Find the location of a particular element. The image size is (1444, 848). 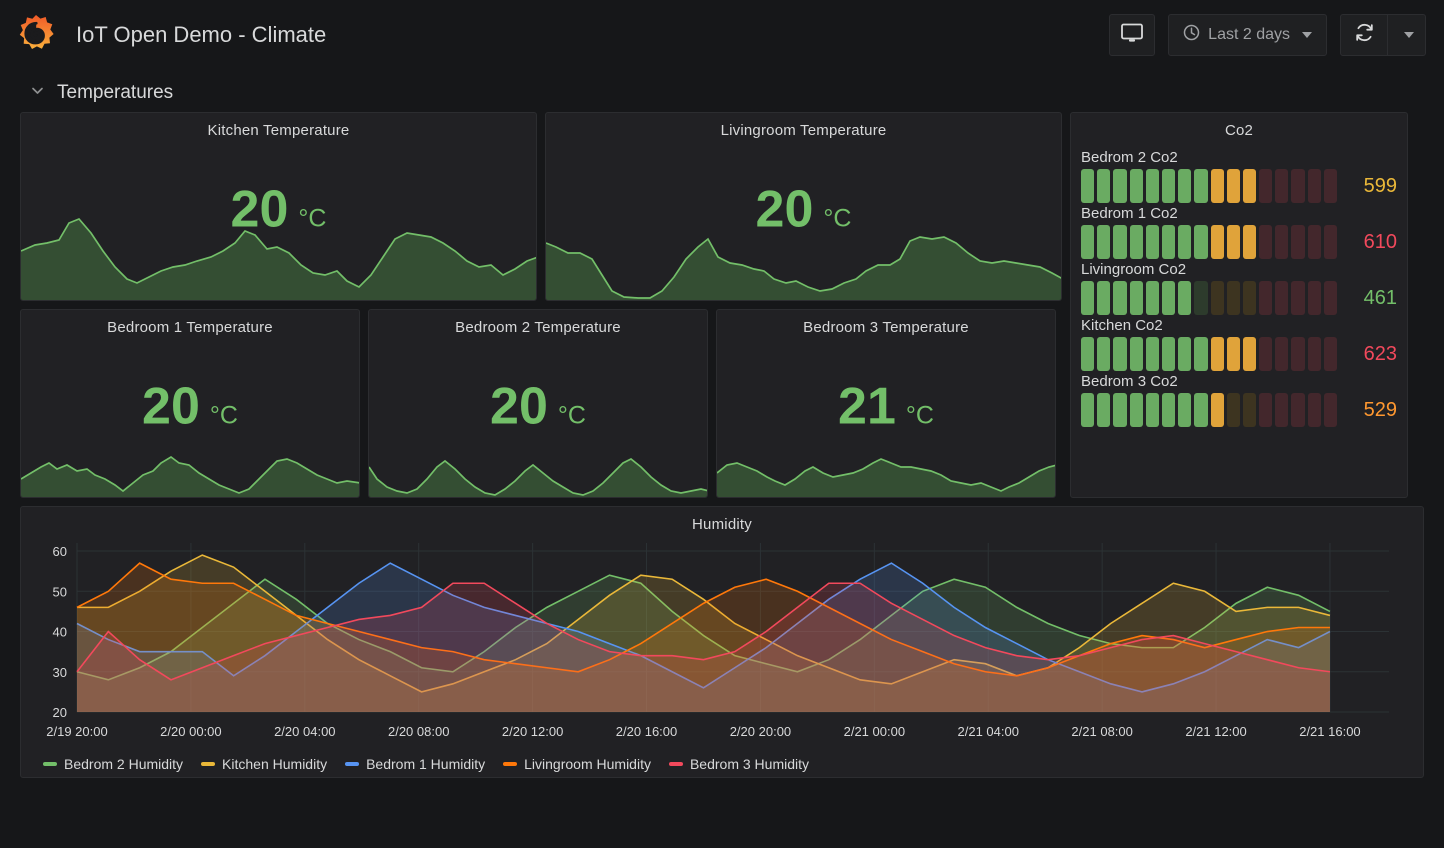

stat-value: 20 °C is located at coordinates (278, 209).